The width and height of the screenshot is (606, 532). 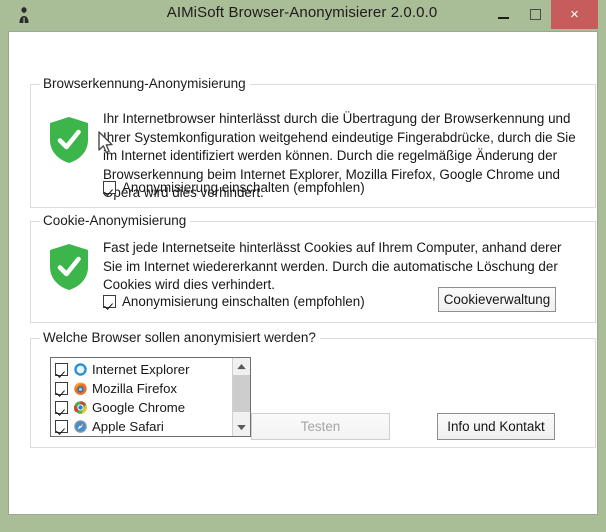 I want to click on window-controls: ×, so click(x=542, y=14).